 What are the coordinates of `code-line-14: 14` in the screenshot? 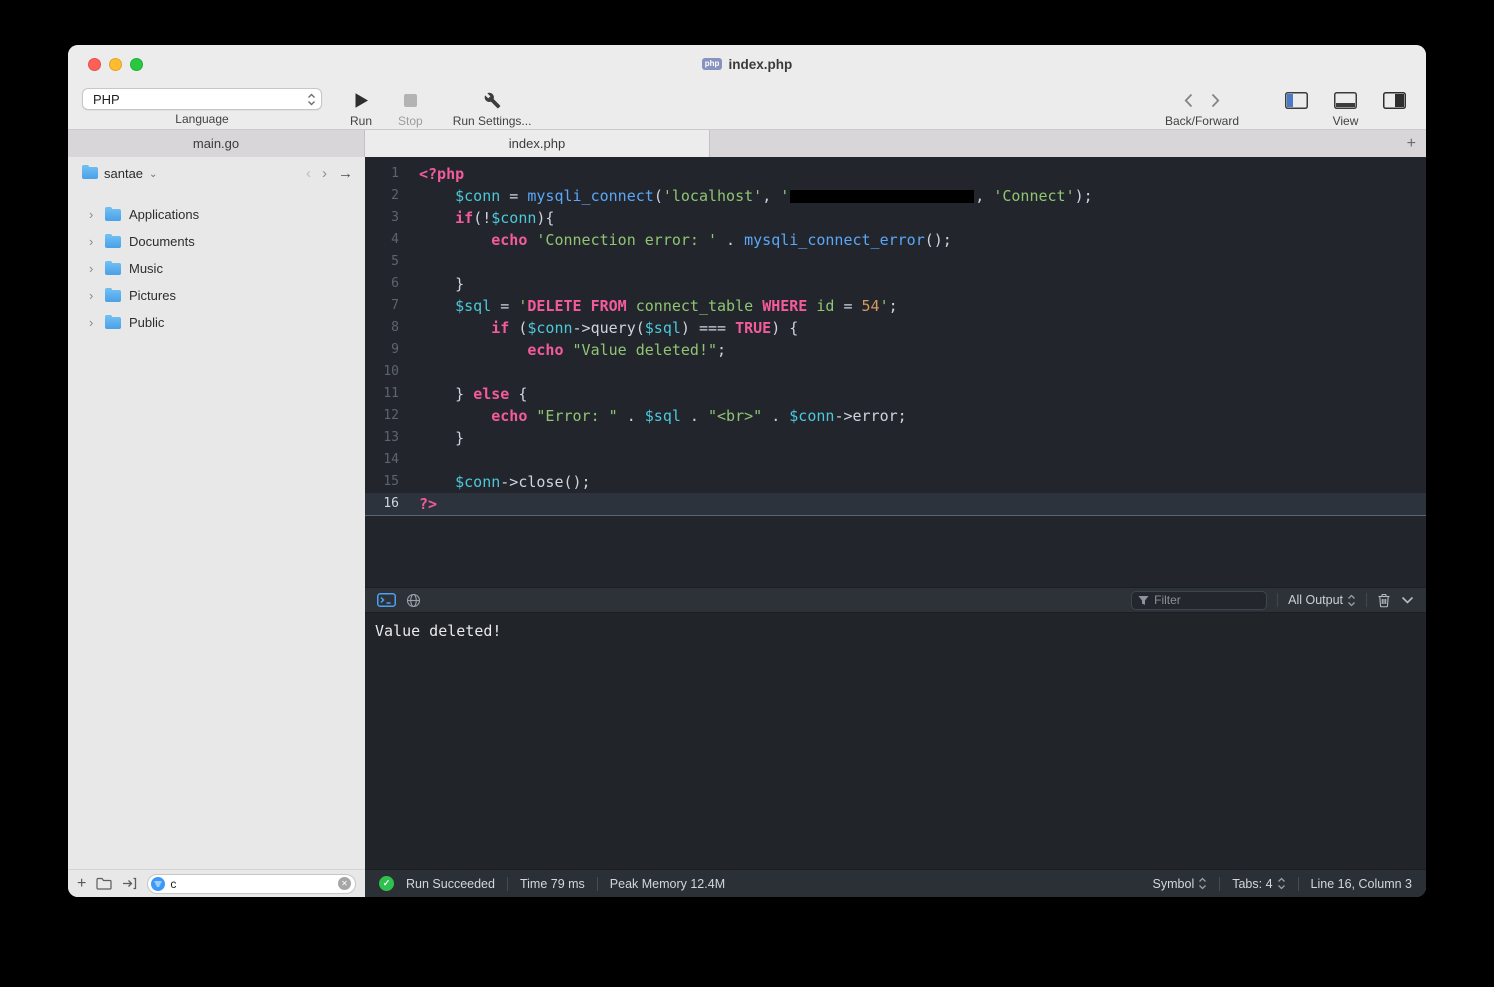 It's located at (895, 460).